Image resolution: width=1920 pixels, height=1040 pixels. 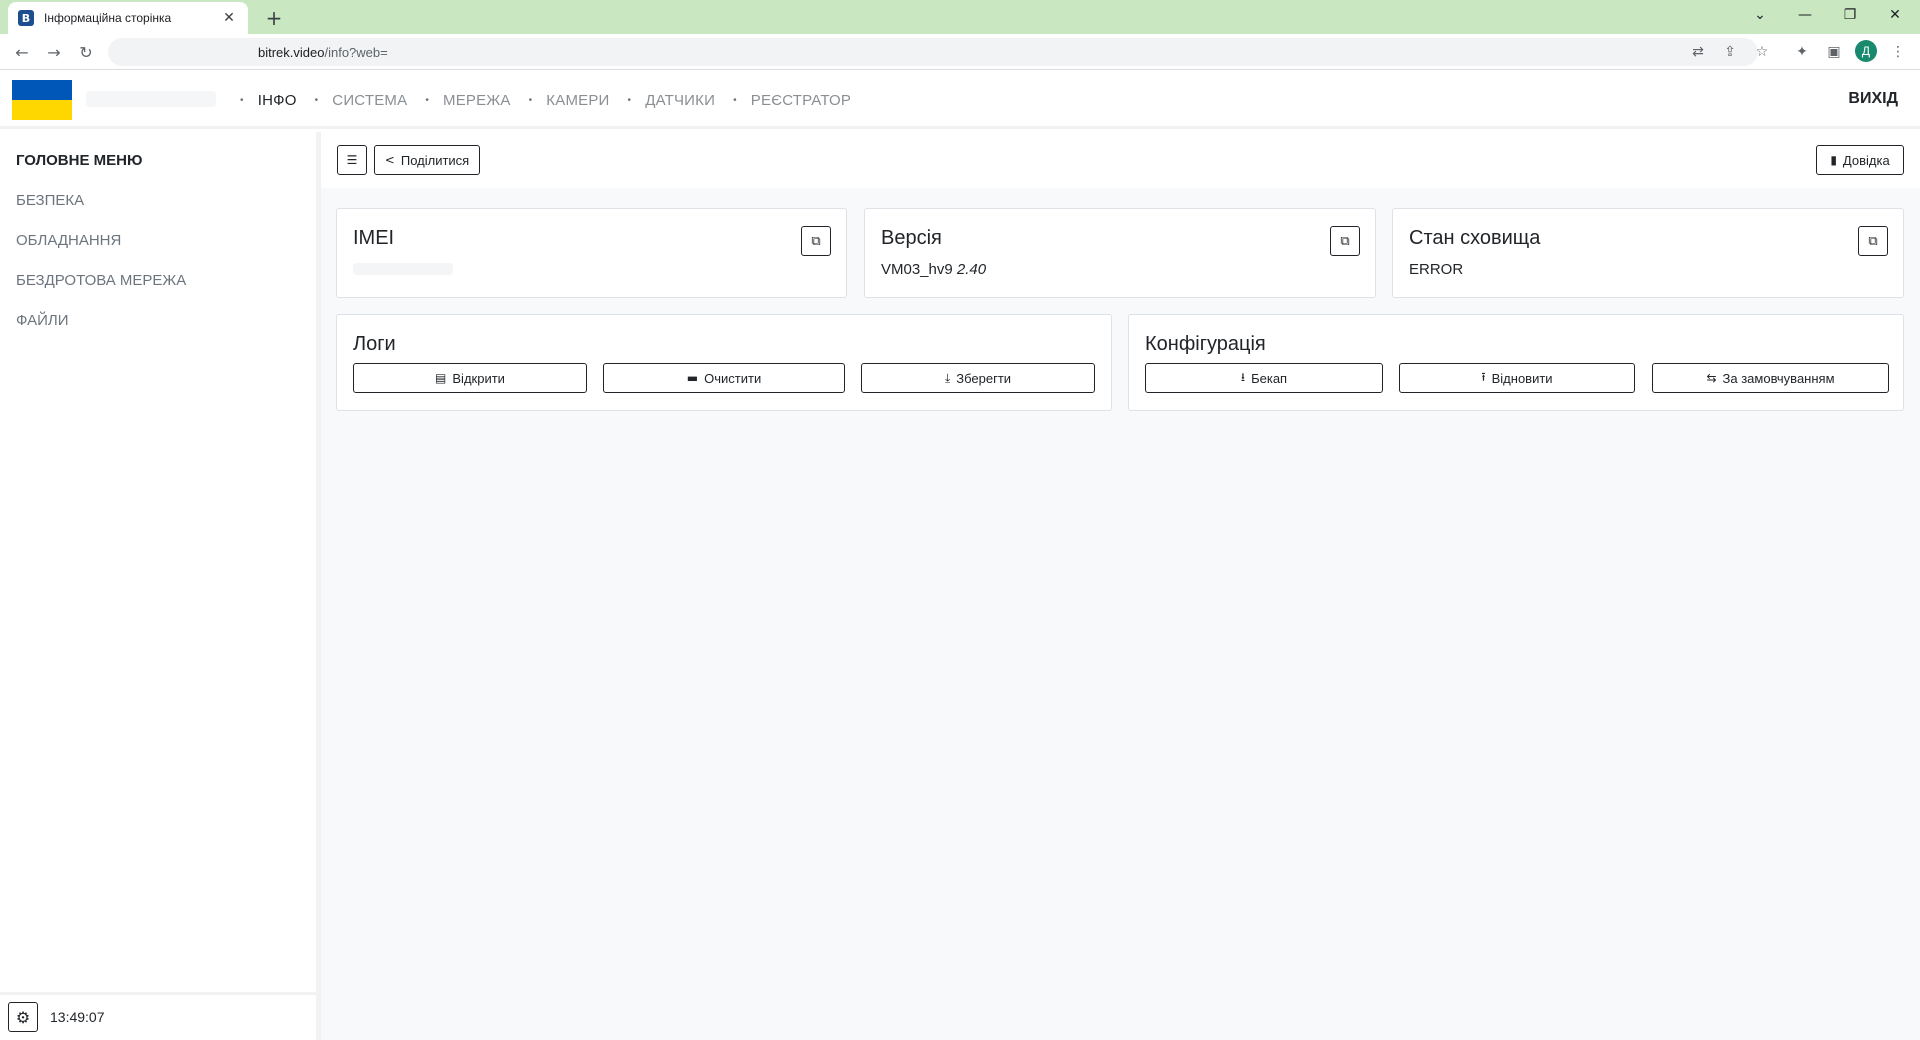 I want to click on url-host: bitrek.video, so click(x=291, y=52).